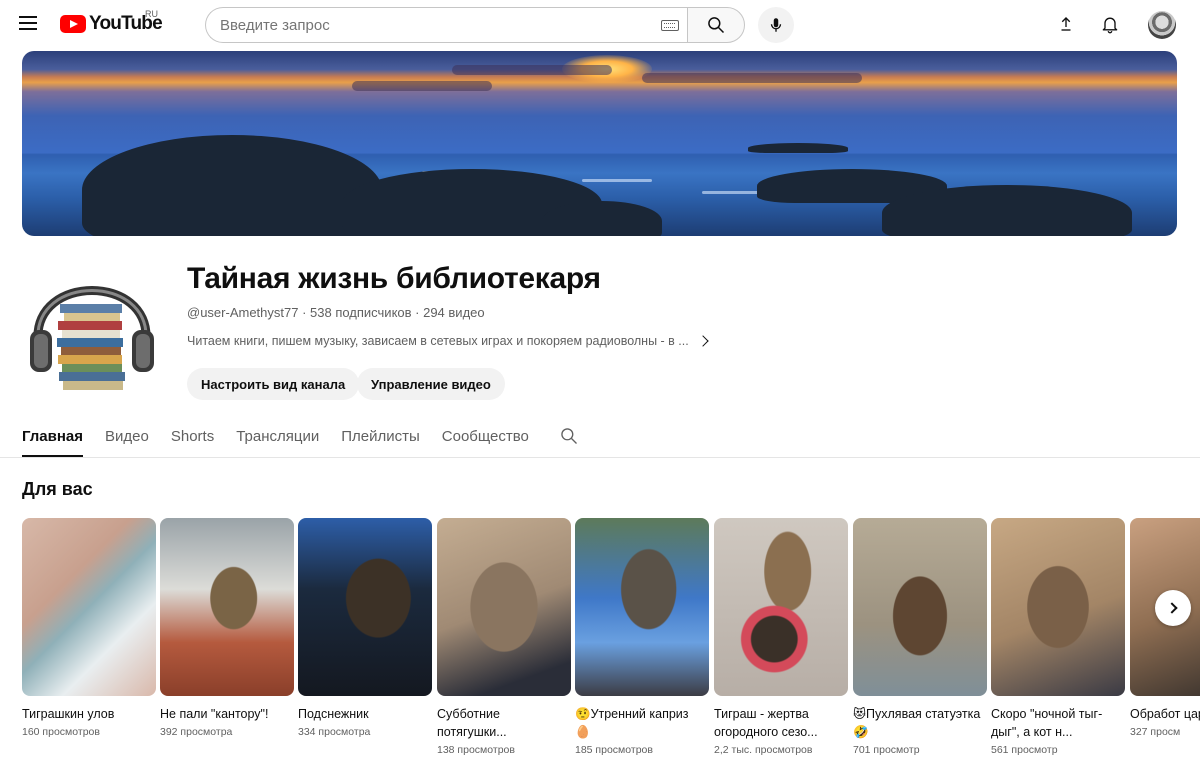 Image resolution: width=1200 pixels, height=766 pixels. What do you see at coordinates (196, 732) in the screenshot?
I see `short-views: 392 просмотра` at bounding box center [196, 732].